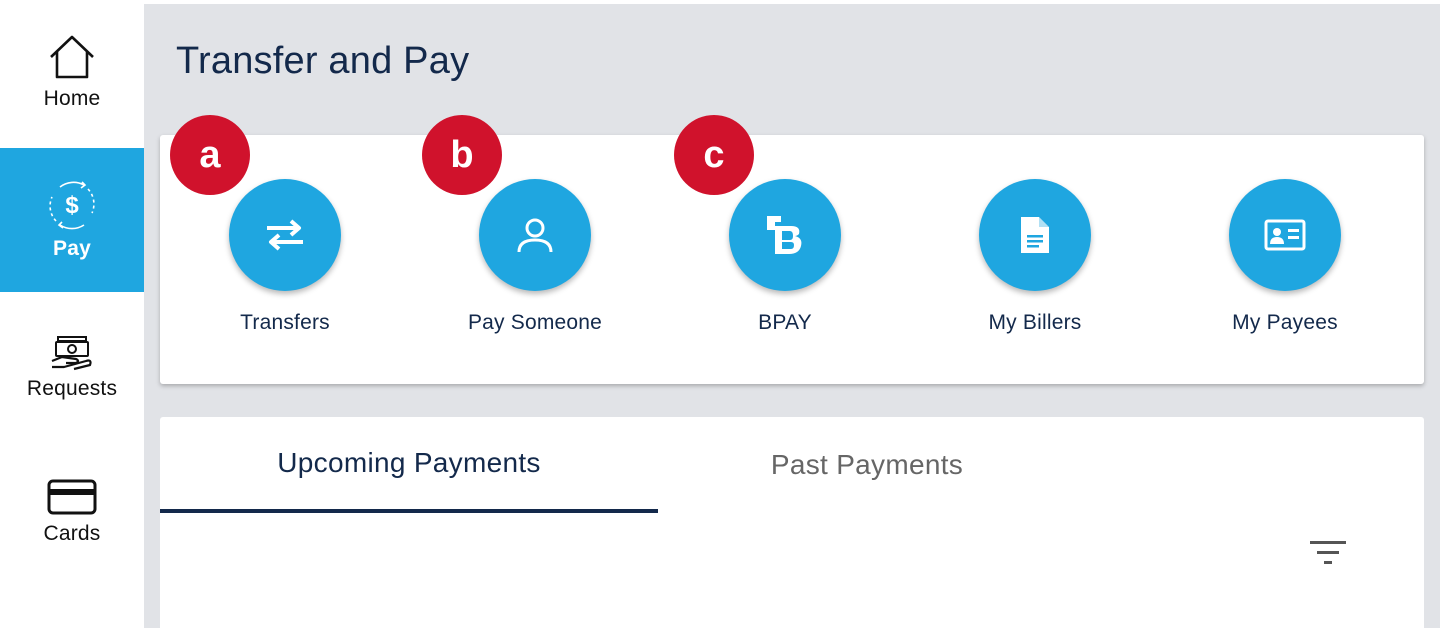 This screenshot has height=628, width=1440. I want to click on sidebar-item-cards: Cards, so click(72, 512).